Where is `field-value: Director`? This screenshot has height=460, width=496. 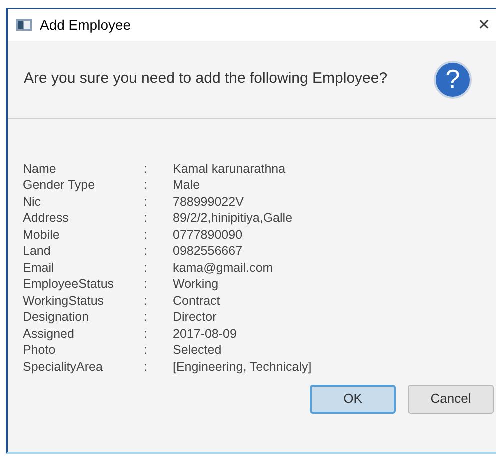
field-value: Director is located at coordinates (195, 317).